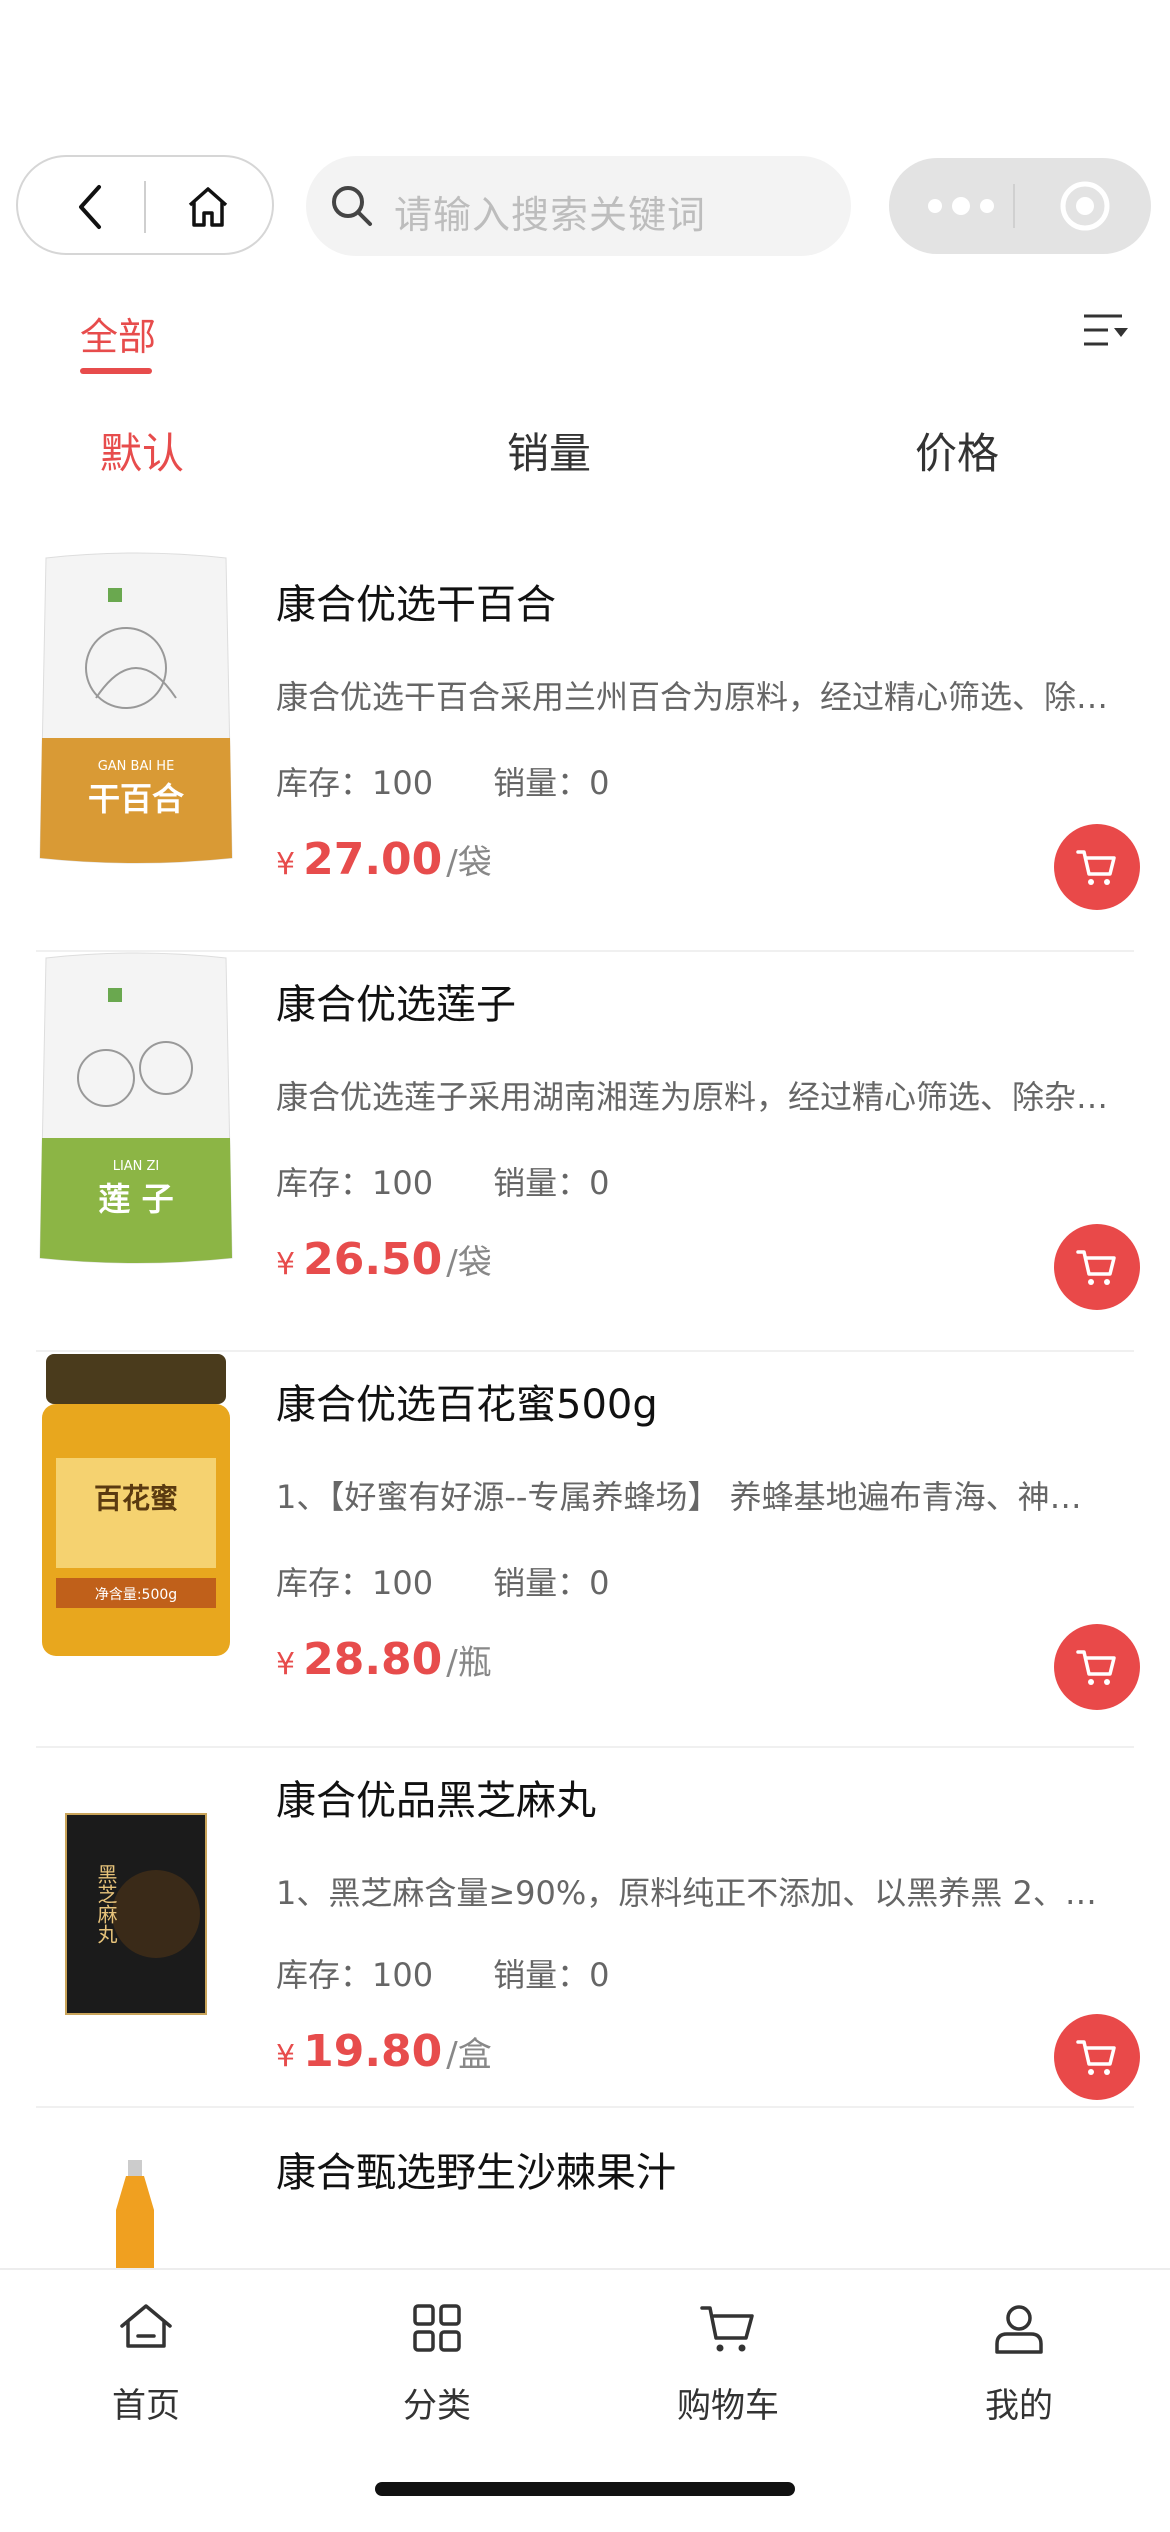 This screenshot has width=1170, height=2532. Describe the element at coordinates (136, 1595) in the screenshot. I see `product-image-subtitle: 净含量:500g` at that location.